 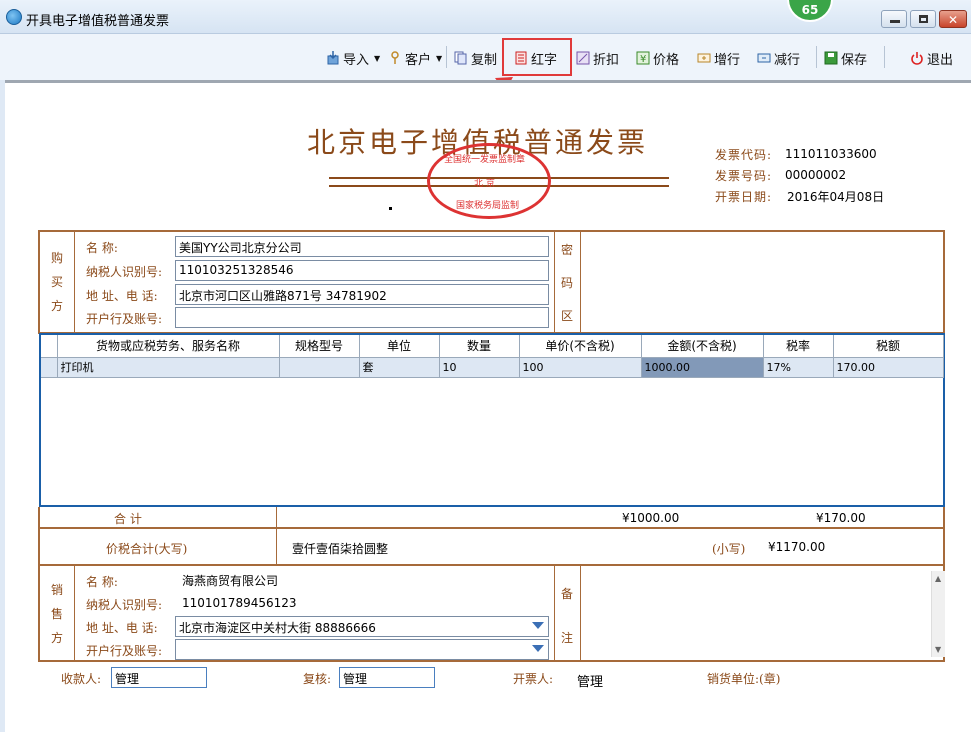 I want to click on cipher-label-char: 密, so click(x=566, y=250).